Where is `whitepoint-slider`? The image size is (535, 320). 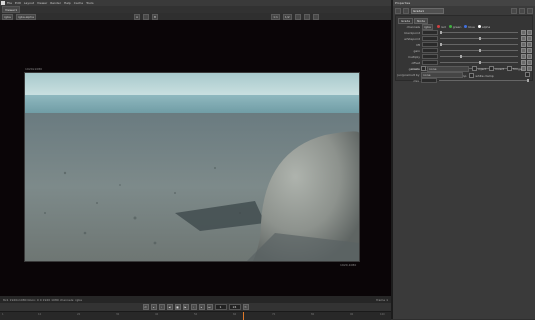
whitepoint-slider is located at coordinates (479, 38).